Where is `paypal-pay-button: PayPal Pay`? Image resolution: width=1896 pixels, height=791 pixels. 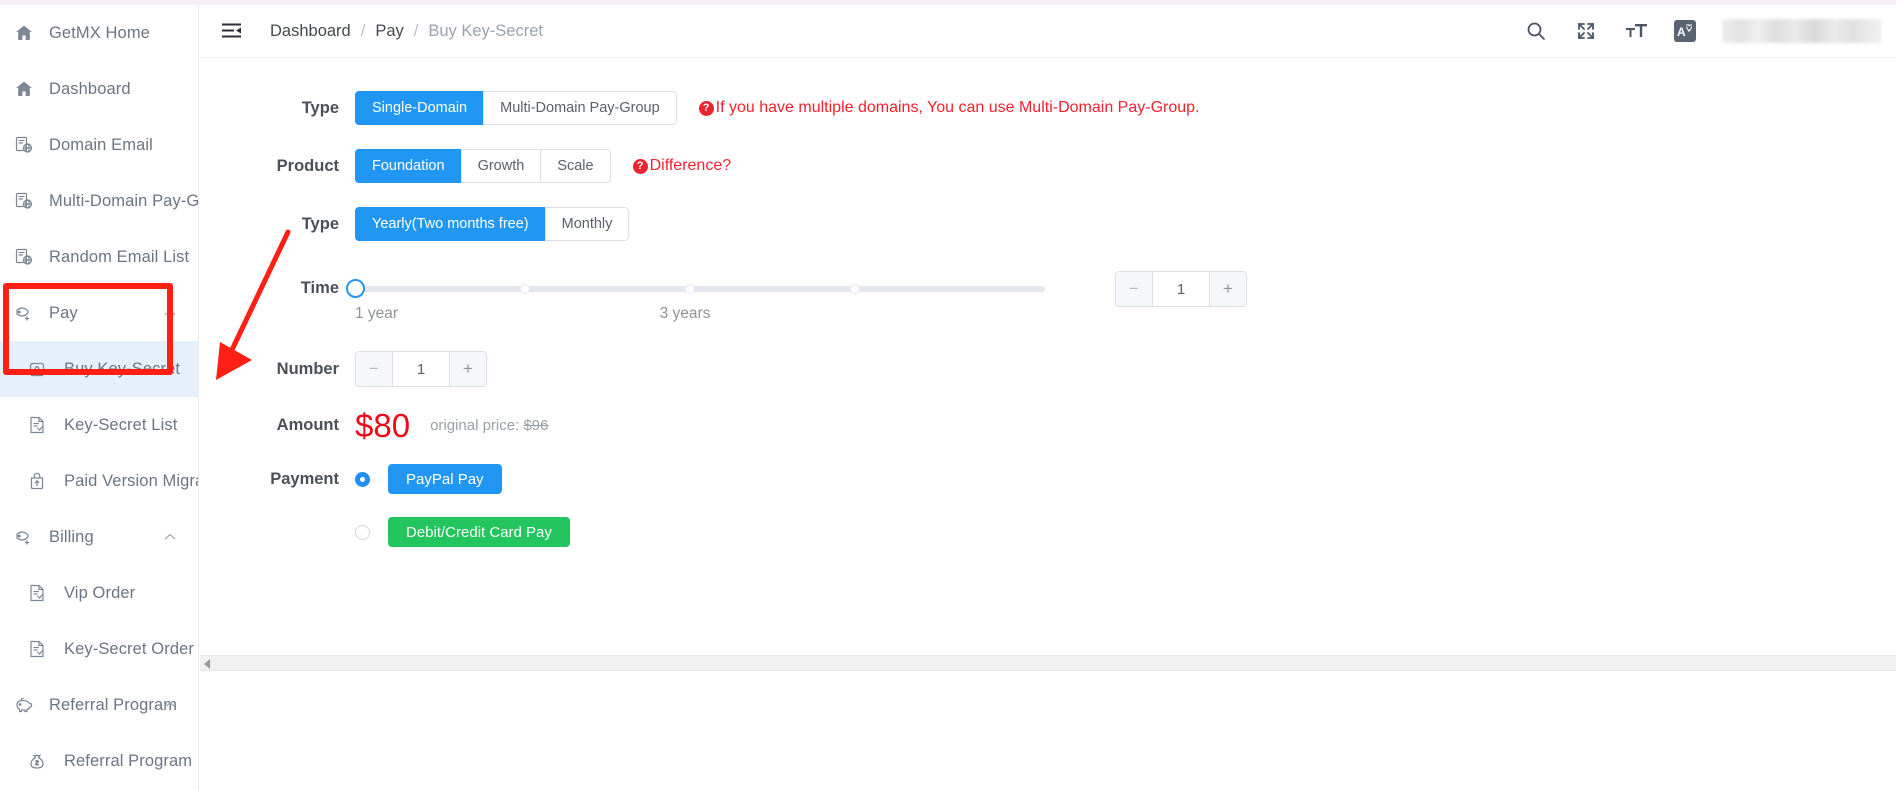 paypal-pay-button: PayPal Pay is located at coordinates (445, 479).